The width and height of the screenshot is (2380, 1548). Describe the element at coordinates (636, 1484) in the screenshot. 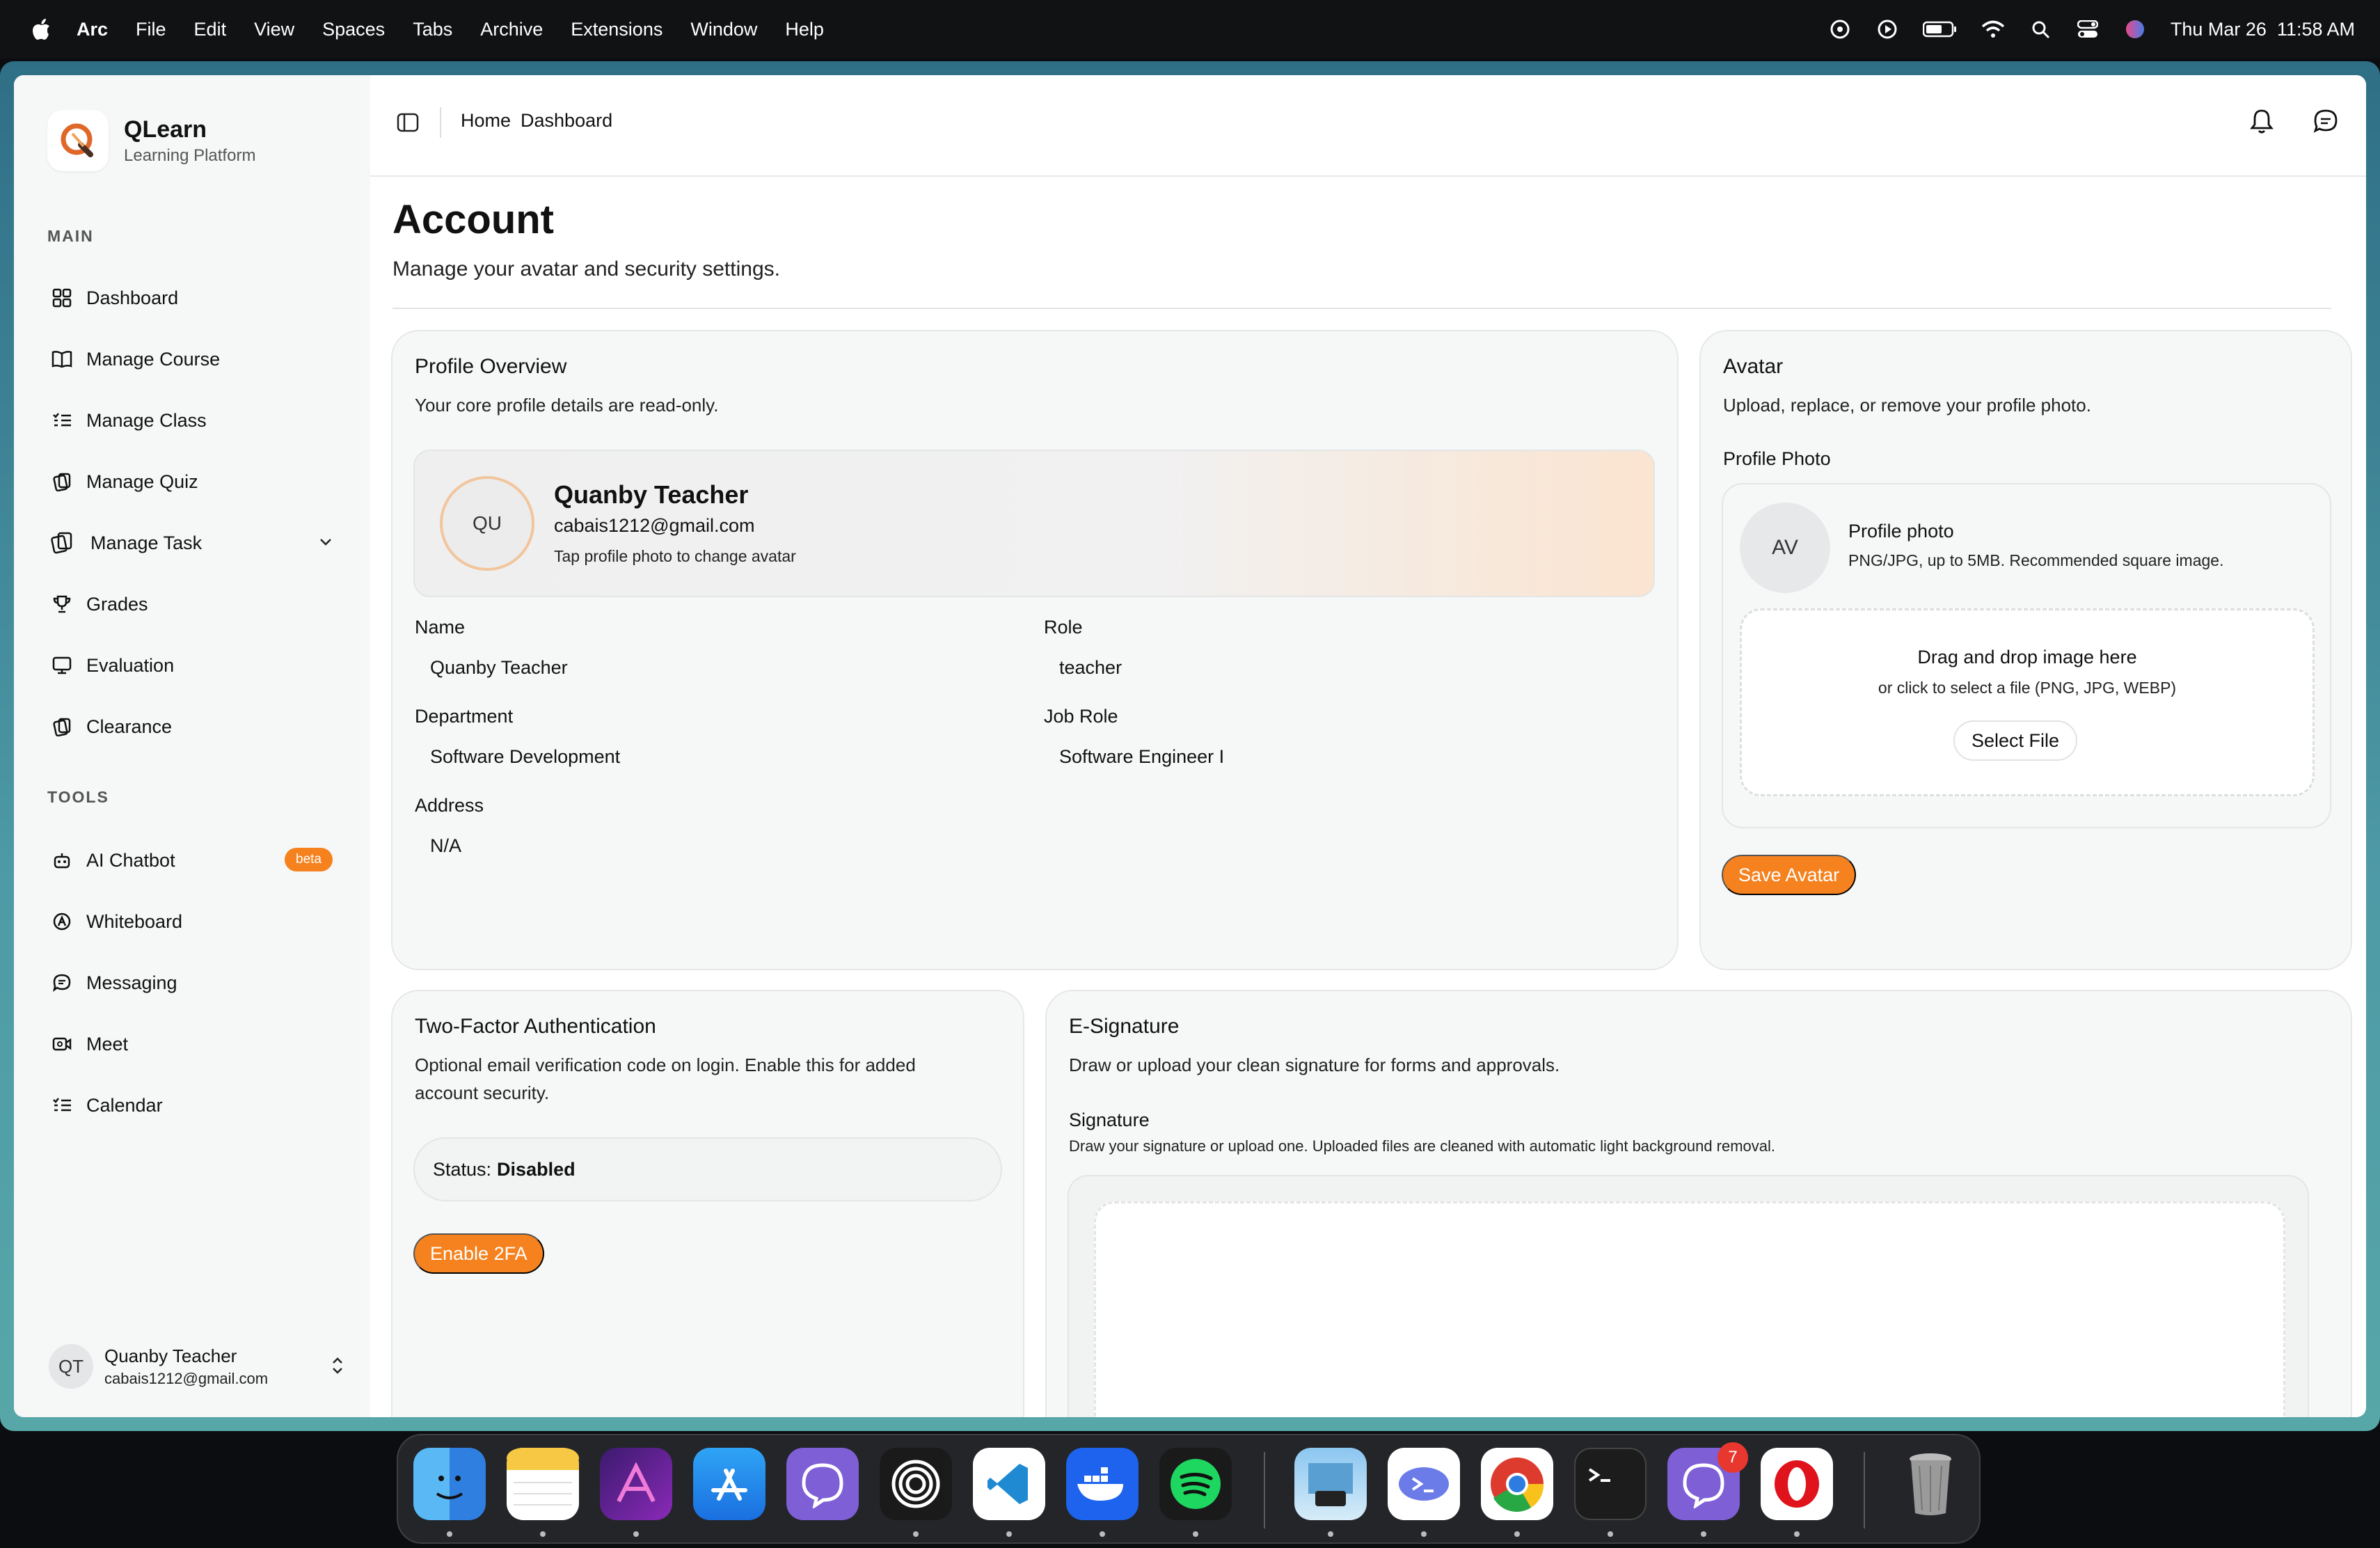

I see `affinity-icon` at that location.